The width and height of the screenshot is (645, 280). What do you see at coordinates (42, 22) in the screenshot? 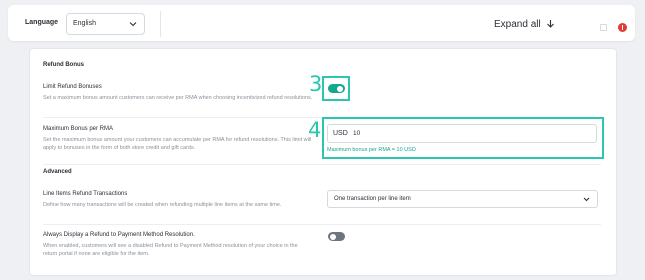
I see `language-label: Language` at bounding box center [42, 22].